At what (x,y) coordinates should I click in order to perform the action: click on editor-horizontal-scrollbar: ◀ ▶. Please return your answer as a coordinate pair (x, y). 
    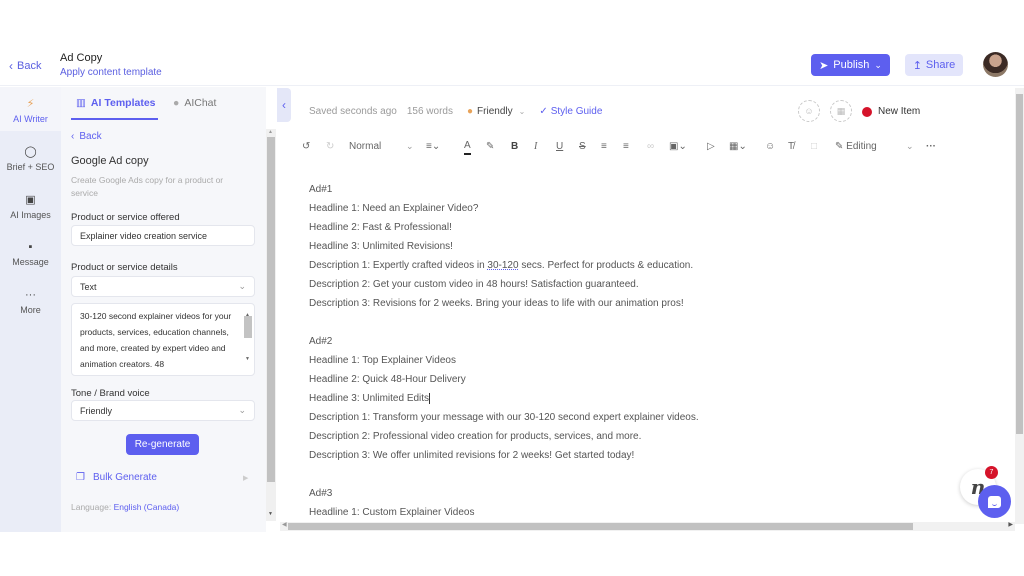
    Looking at the image, I should click on (647, 526).